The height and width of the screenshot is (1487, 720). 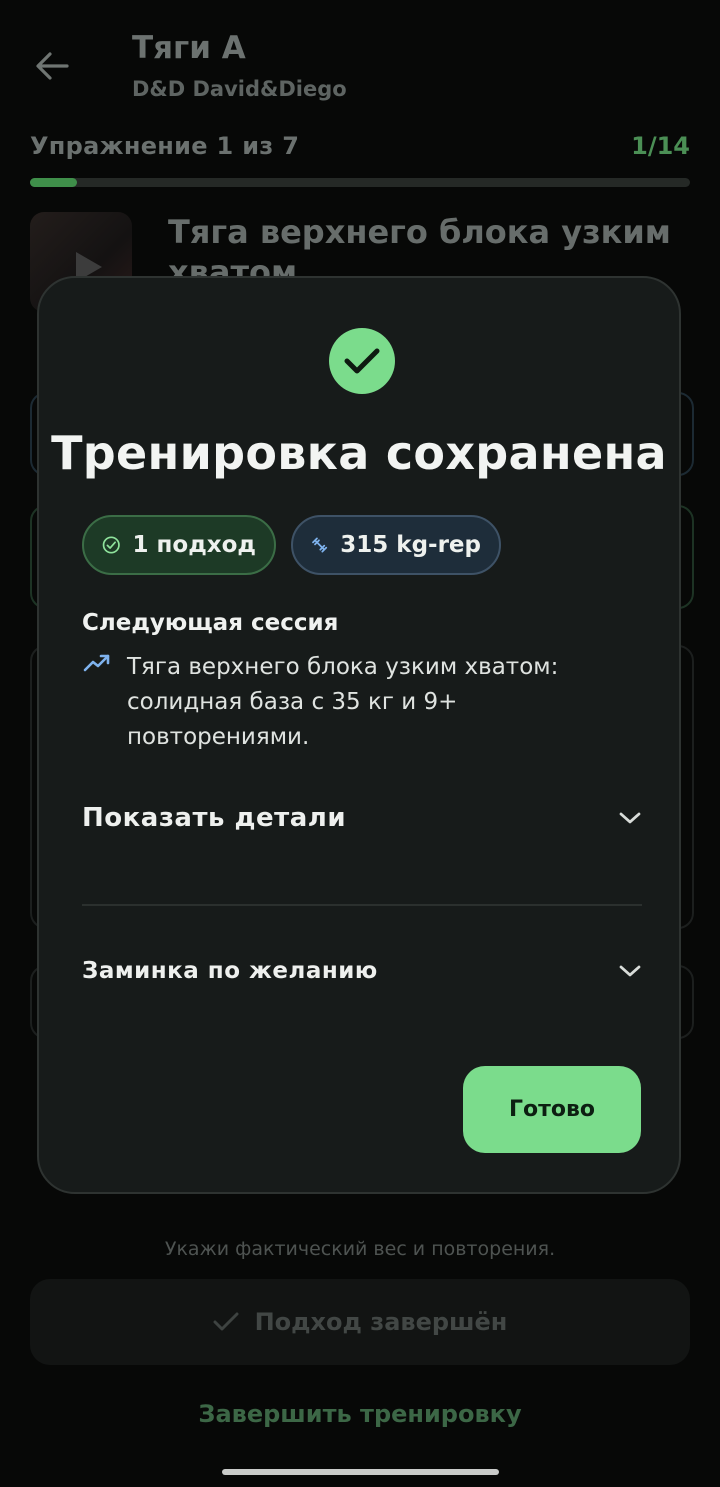 I want to click on set-counter: 1/14, so click(x=660, y=146).